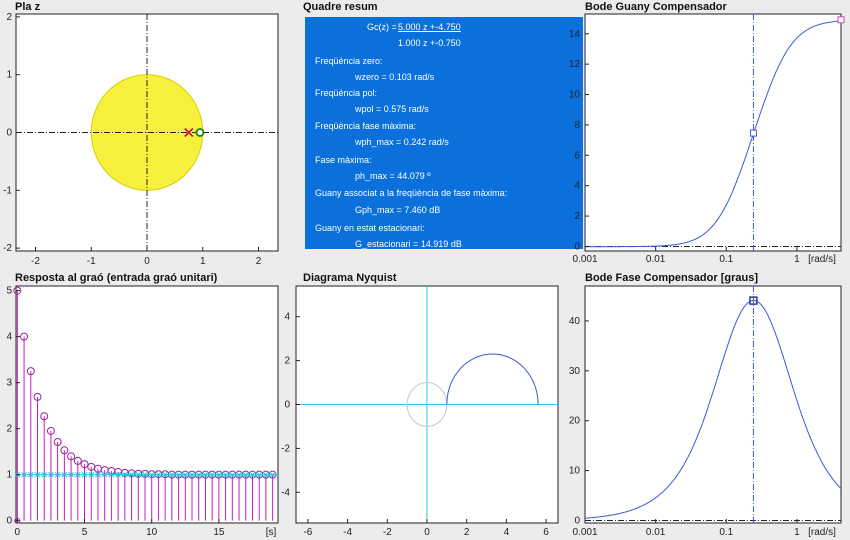  I want to click on pz-y-tick-label: -2, so click(7, 248).